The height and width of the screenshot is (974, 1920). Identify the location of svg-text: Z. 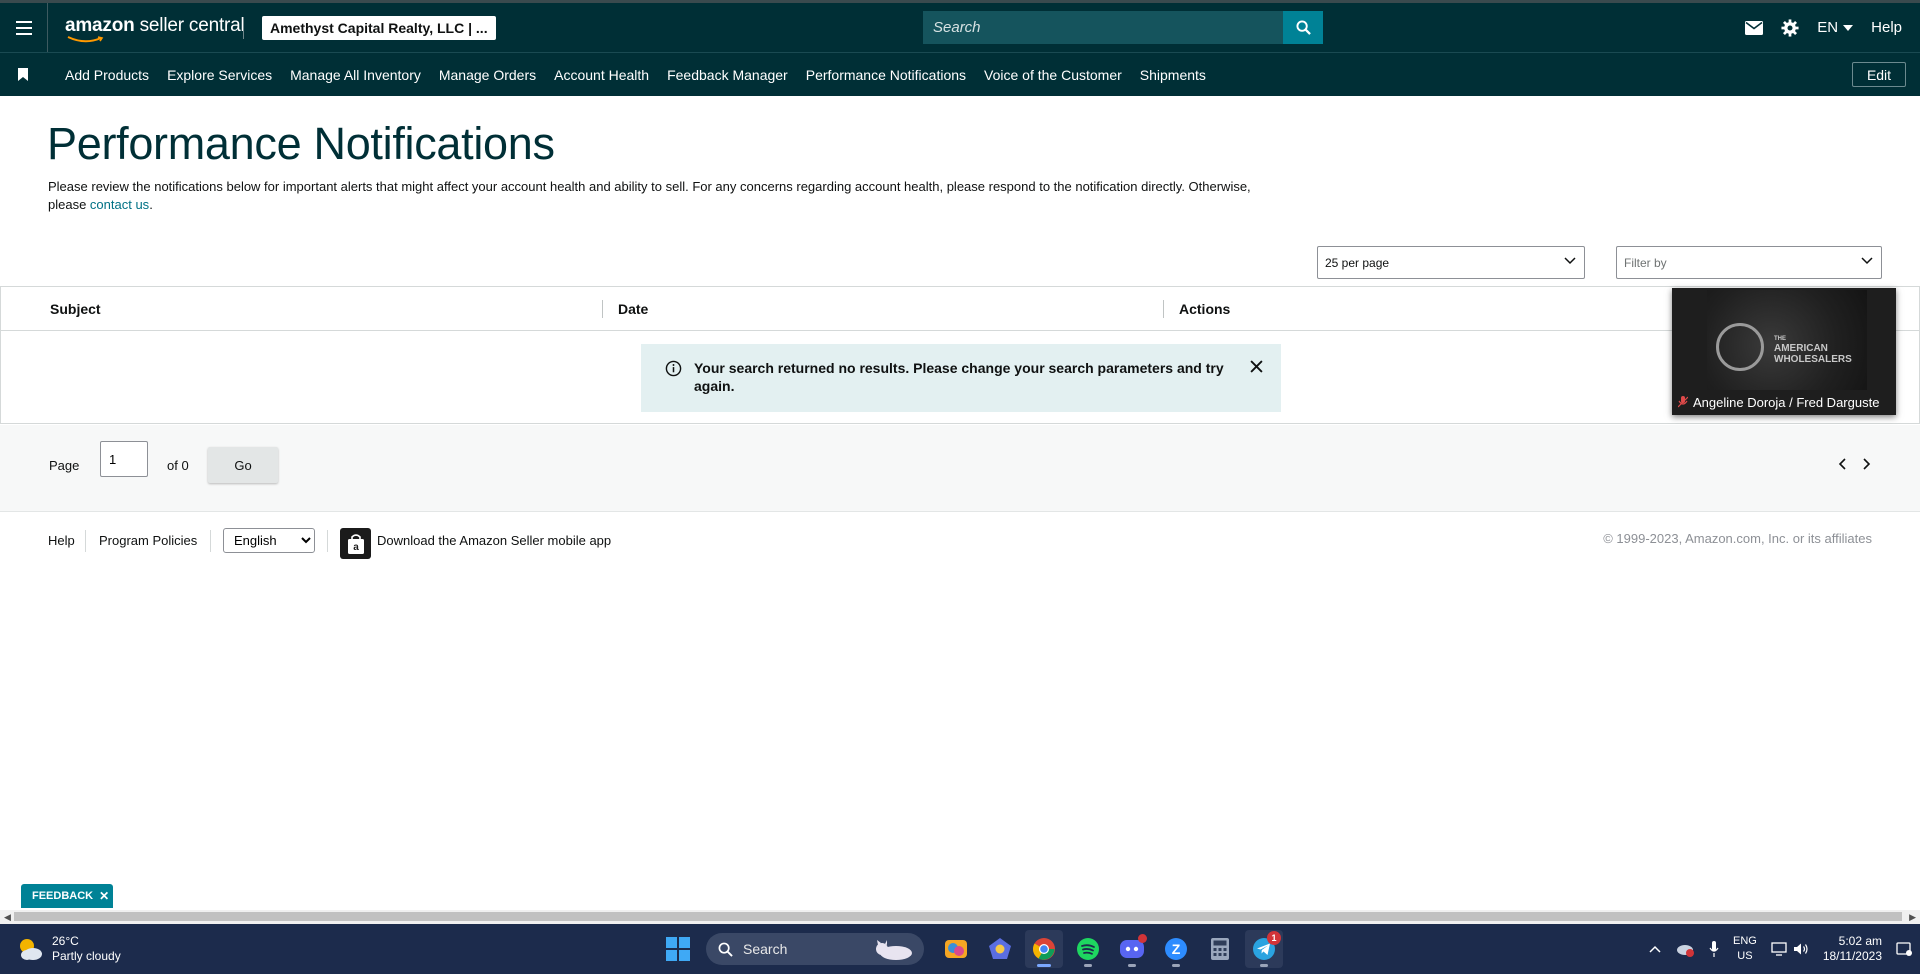
(1176, 949).